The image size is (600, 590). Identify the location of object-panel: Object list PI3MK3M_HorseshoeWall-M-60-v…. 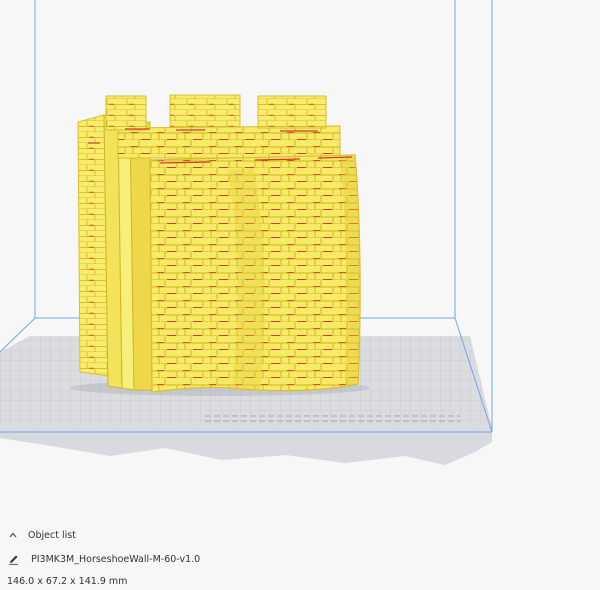
(300, 555).